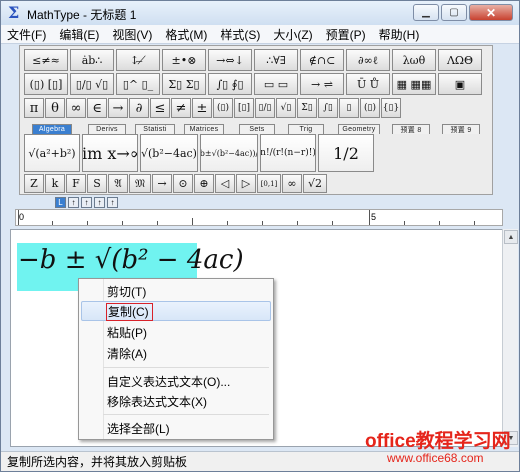 The height and width of the screenshot is (472, 520). Describe the element at coordinates (139, 108) in the screenshot. I see `symbol-partial: ∂` at that location.